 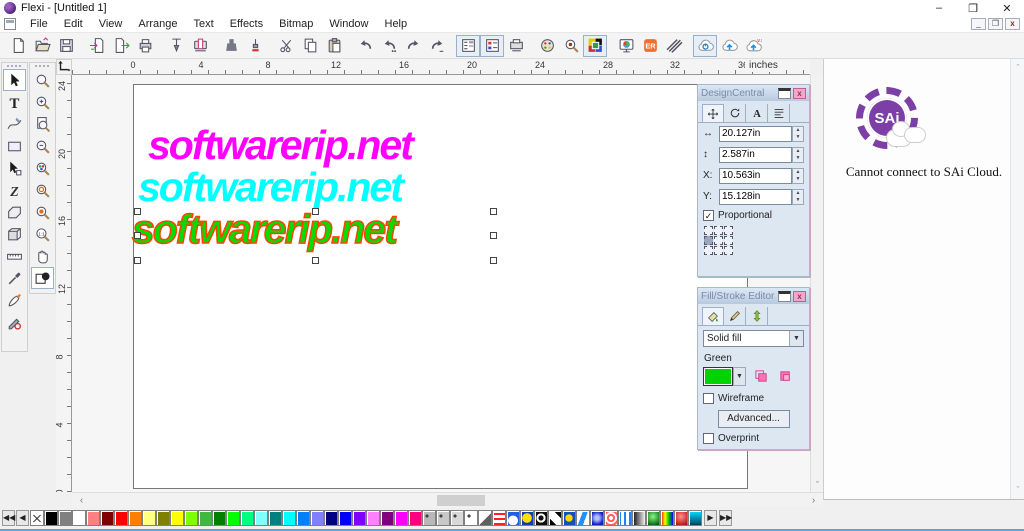 I want to click on copy-icon, so click(x=310, y=46).